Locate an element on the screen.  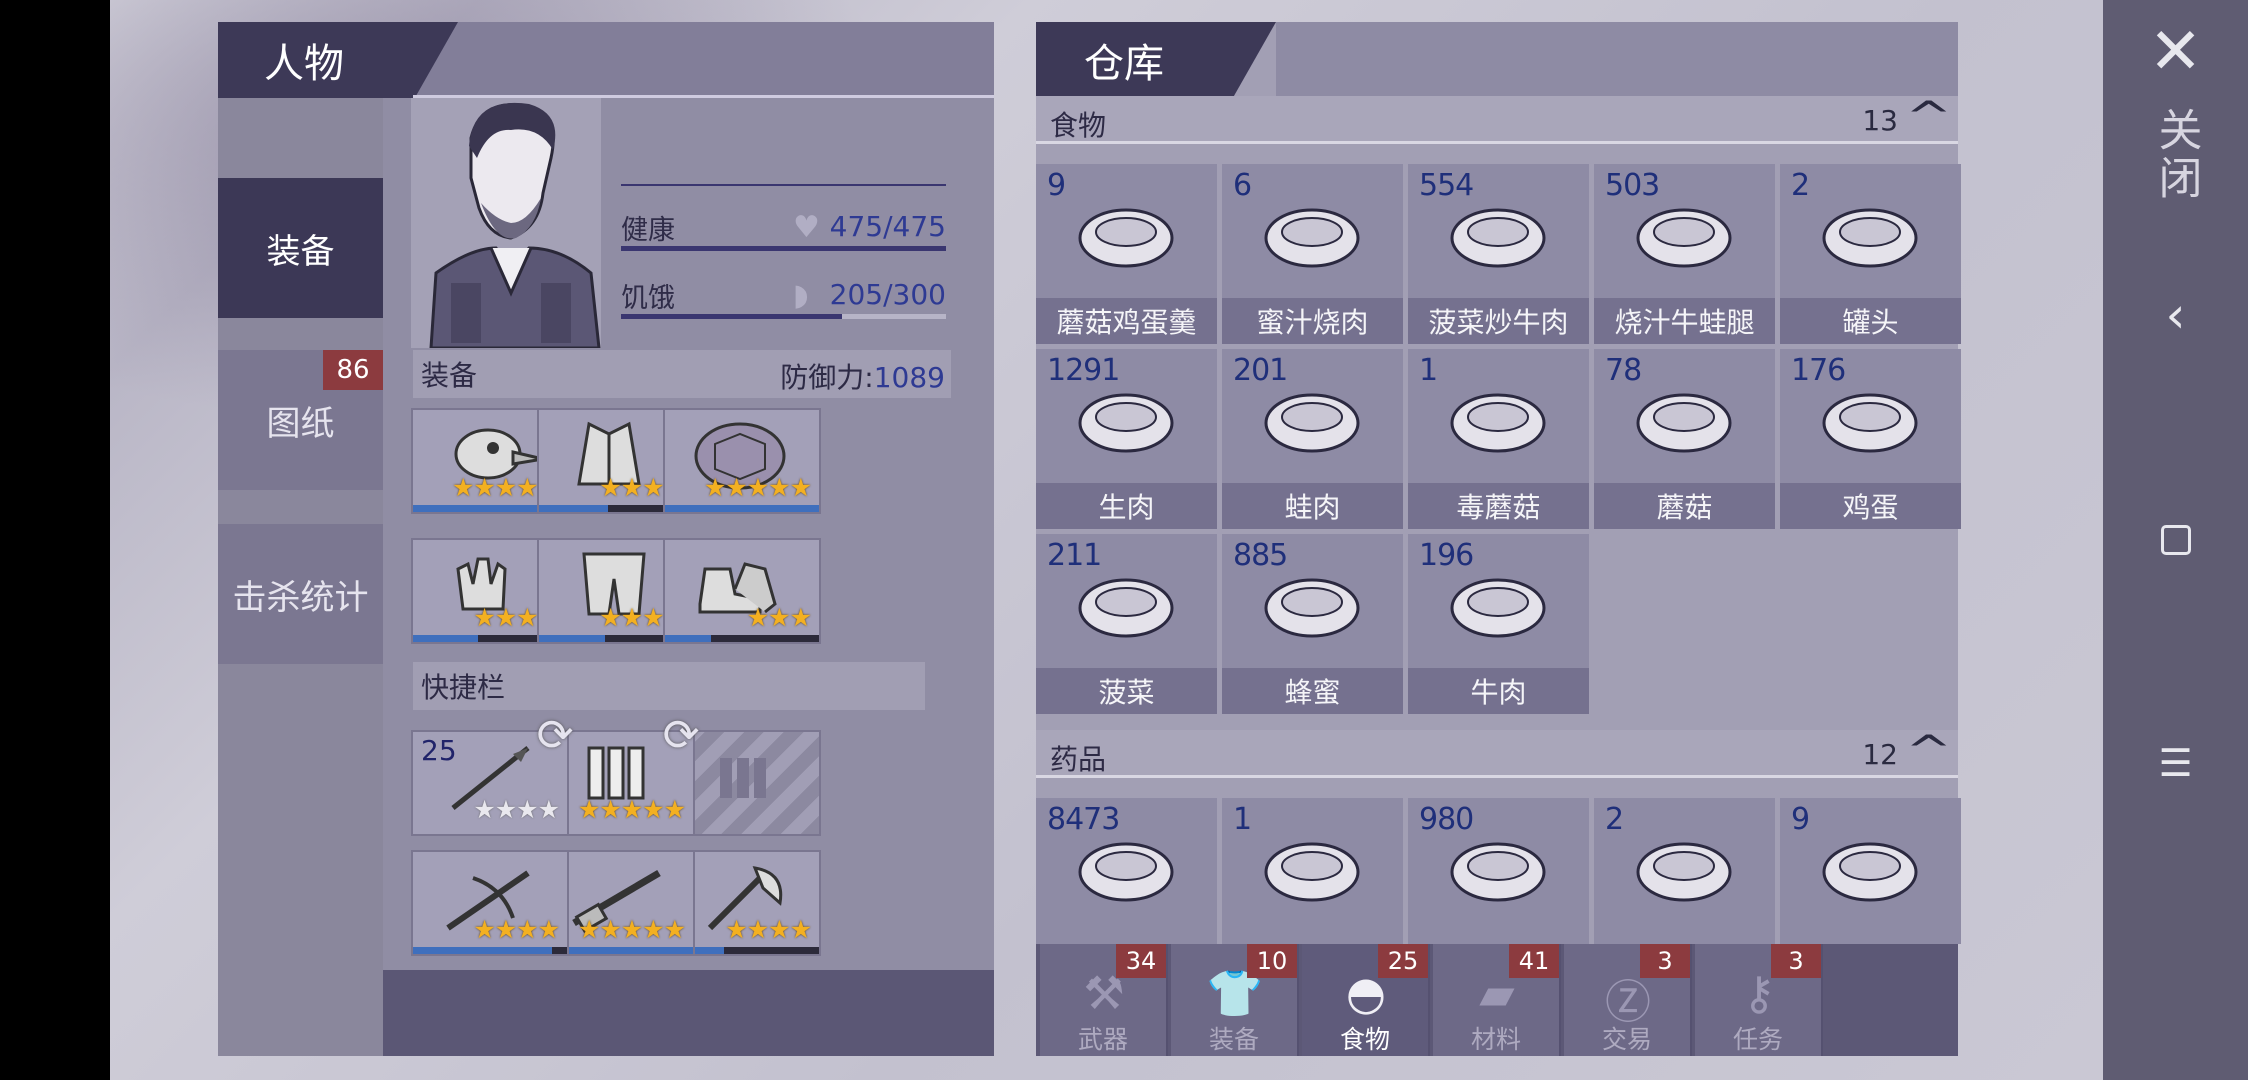
tab-badge: 41 is located at coordinates (1534, 961).